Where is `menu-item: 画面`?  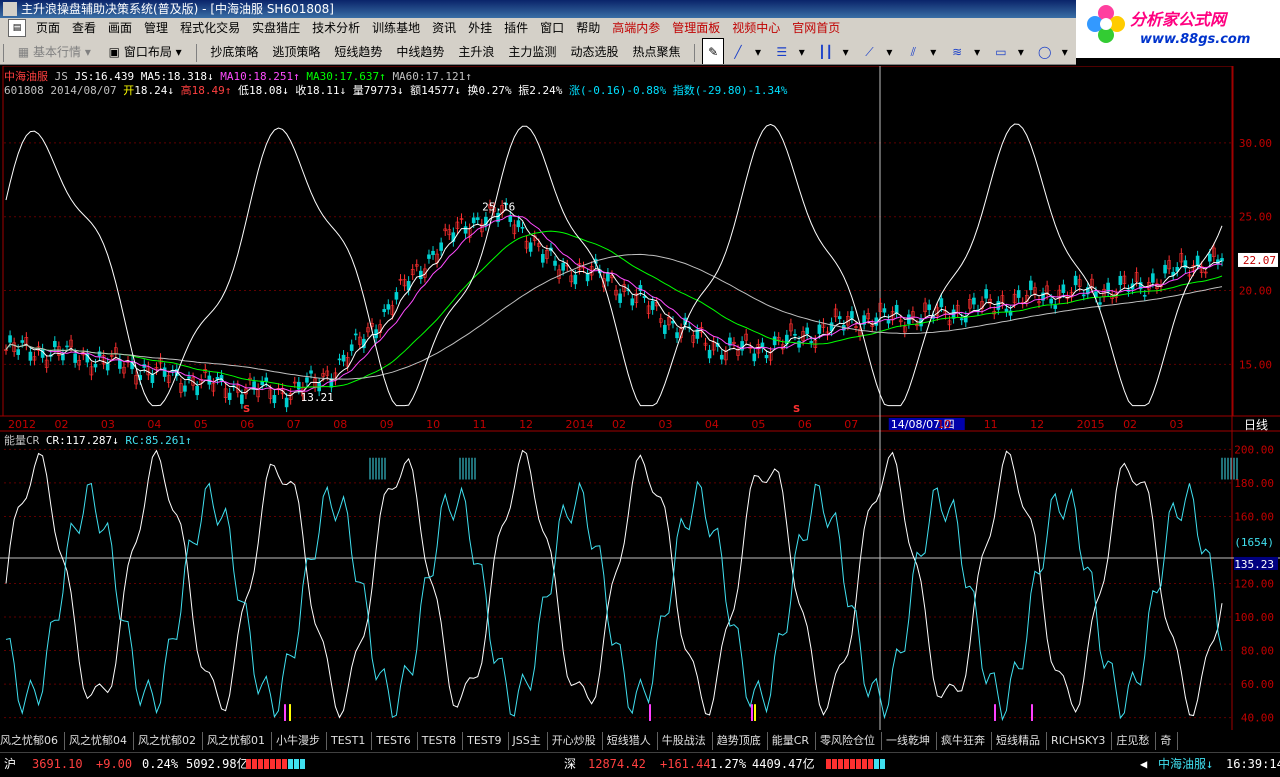
menu-item: 画面 is located at coordinates (120, 28).